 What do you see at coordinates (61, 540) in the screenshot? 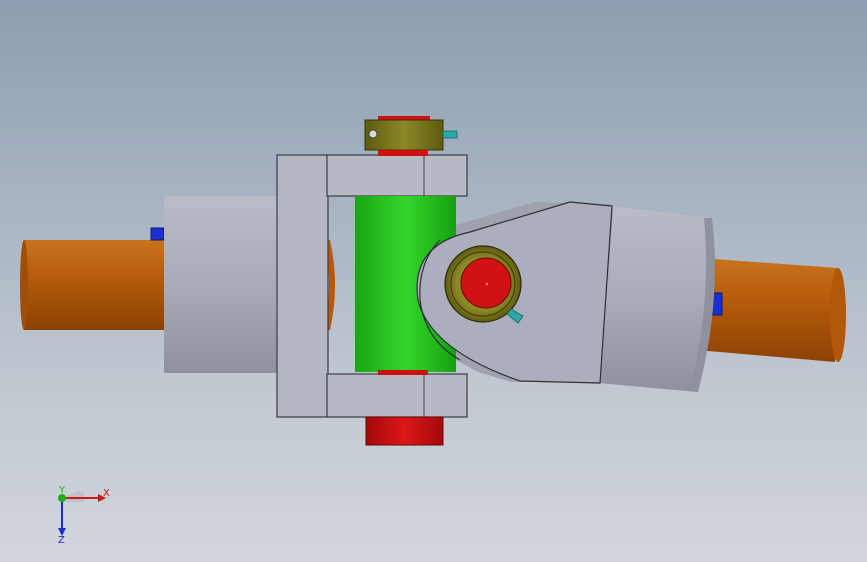
I see `z-axis-label: Z` at bounding box center [61, 540].